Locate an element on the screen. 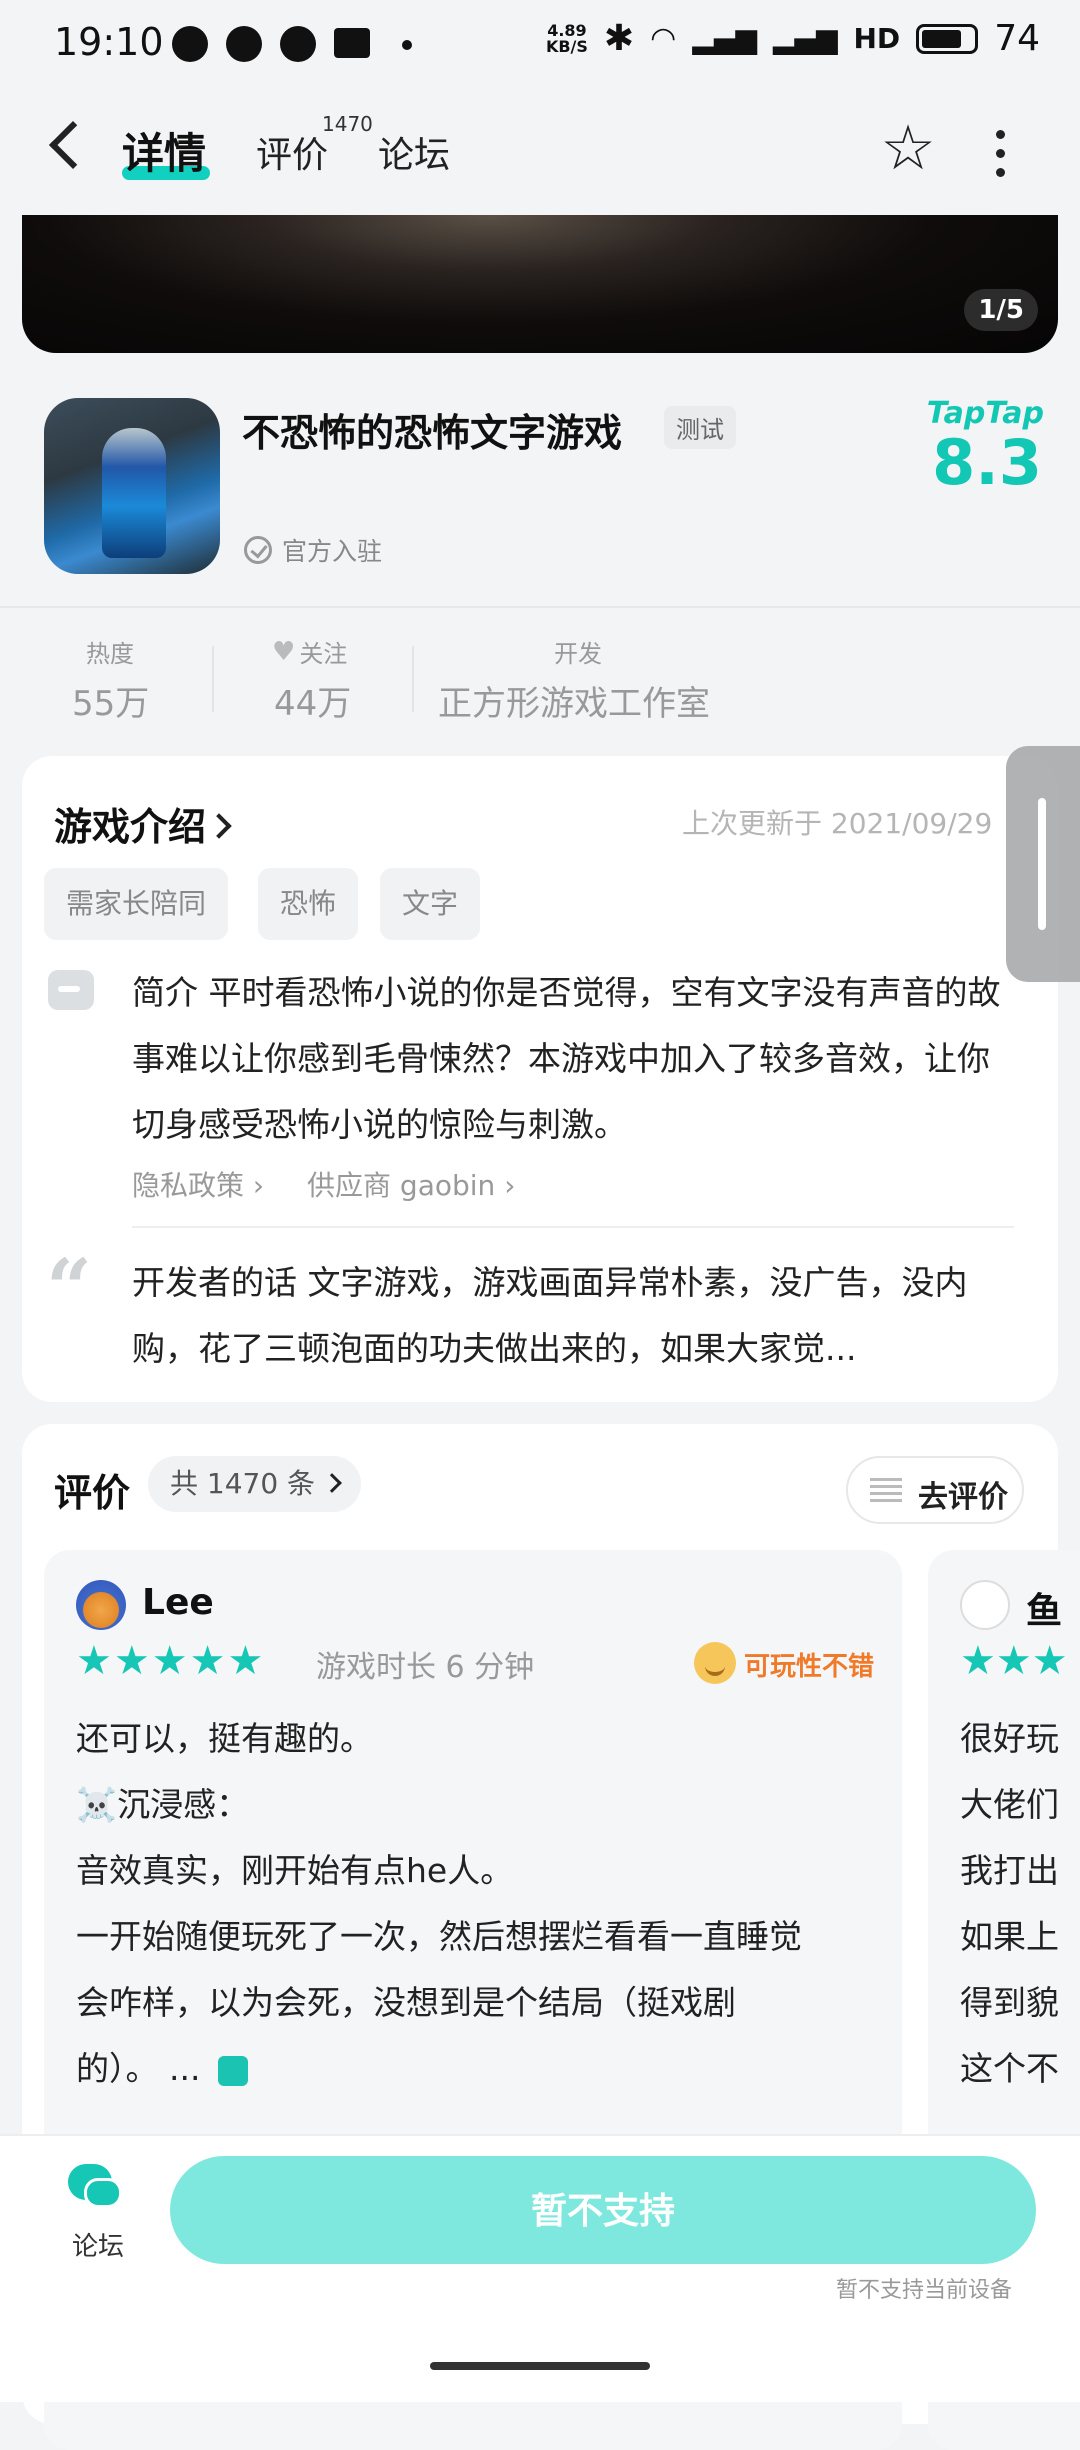 This screenshot has height=2450, width=1080. review-username: Lee is located at coordinates (178, 1602).